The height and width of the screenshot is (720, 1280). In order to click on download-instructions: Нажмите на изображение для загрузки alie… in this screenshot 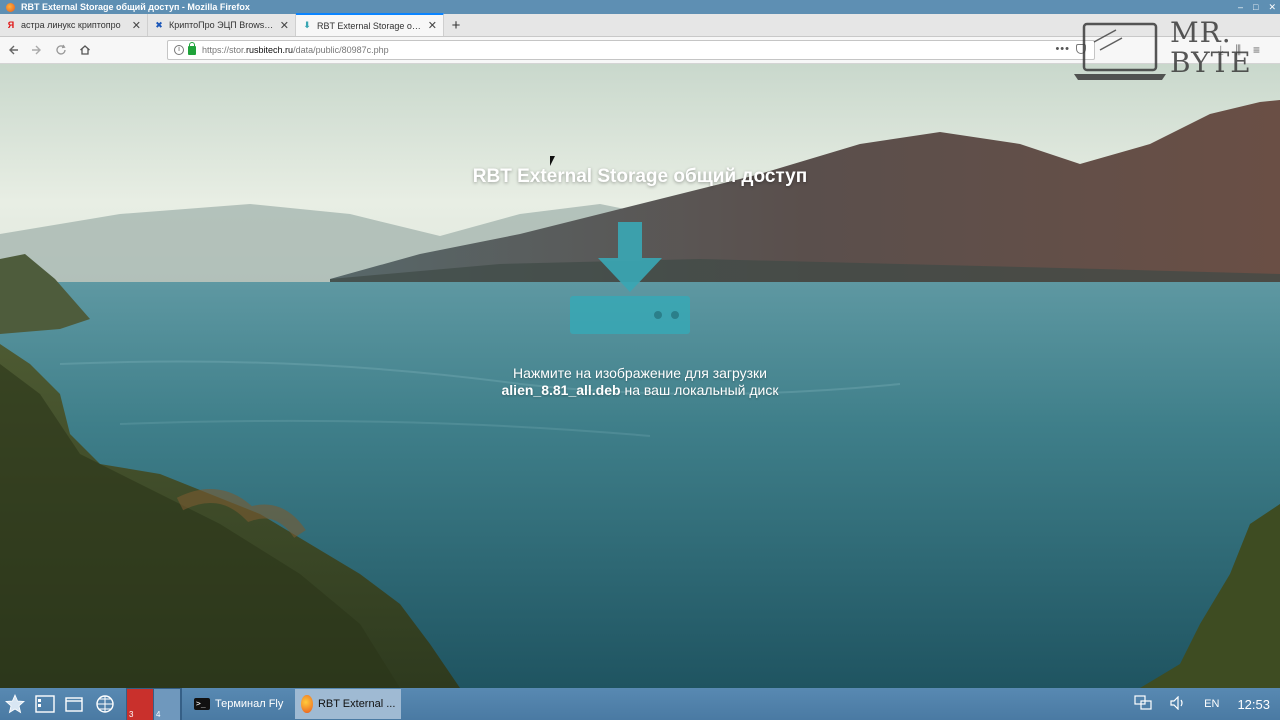, I will do `click(640, 382)`.